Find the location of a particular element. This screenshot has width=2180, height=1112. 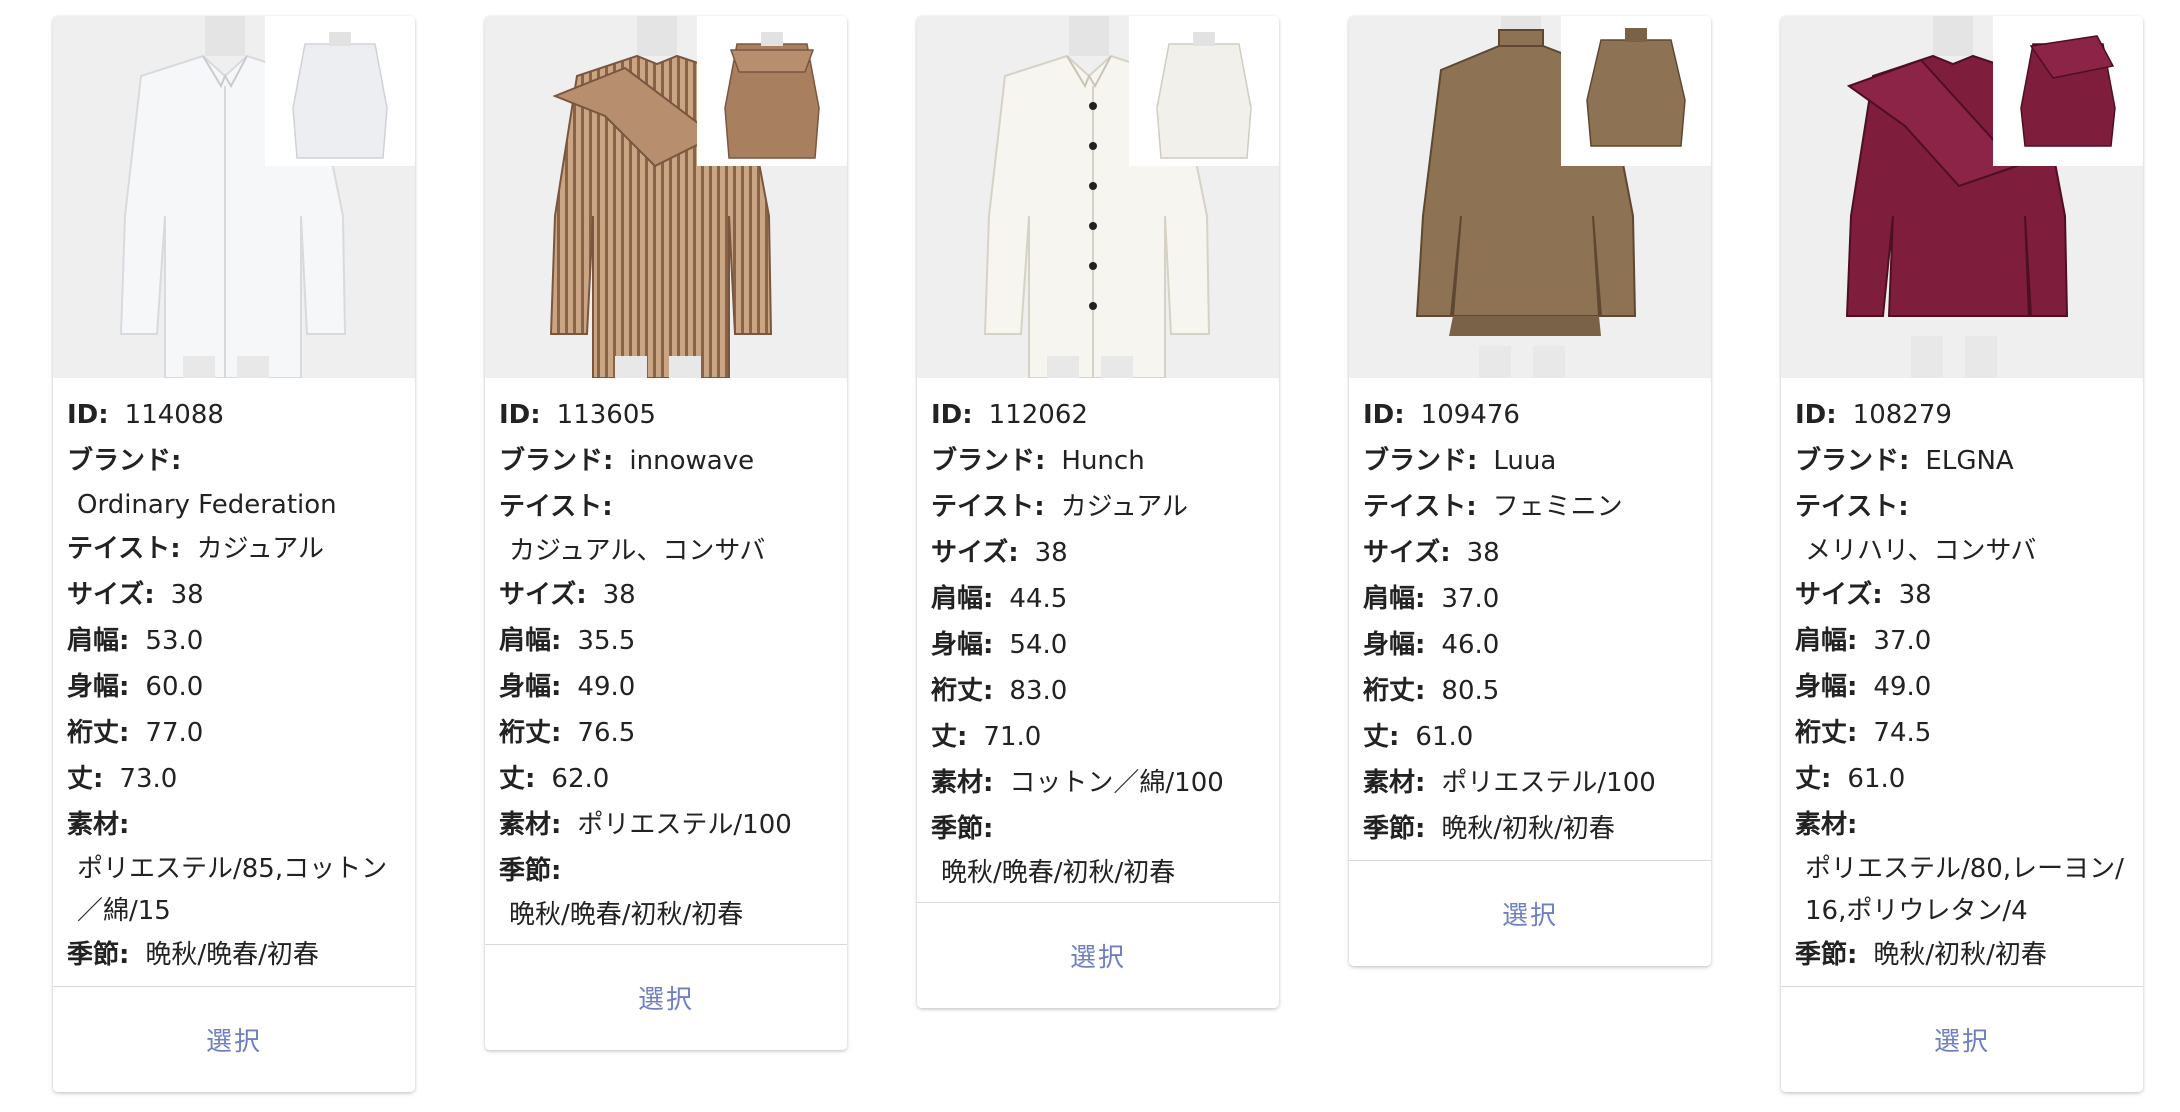

brand-value: Luua is located at coordinates (1525, 461).